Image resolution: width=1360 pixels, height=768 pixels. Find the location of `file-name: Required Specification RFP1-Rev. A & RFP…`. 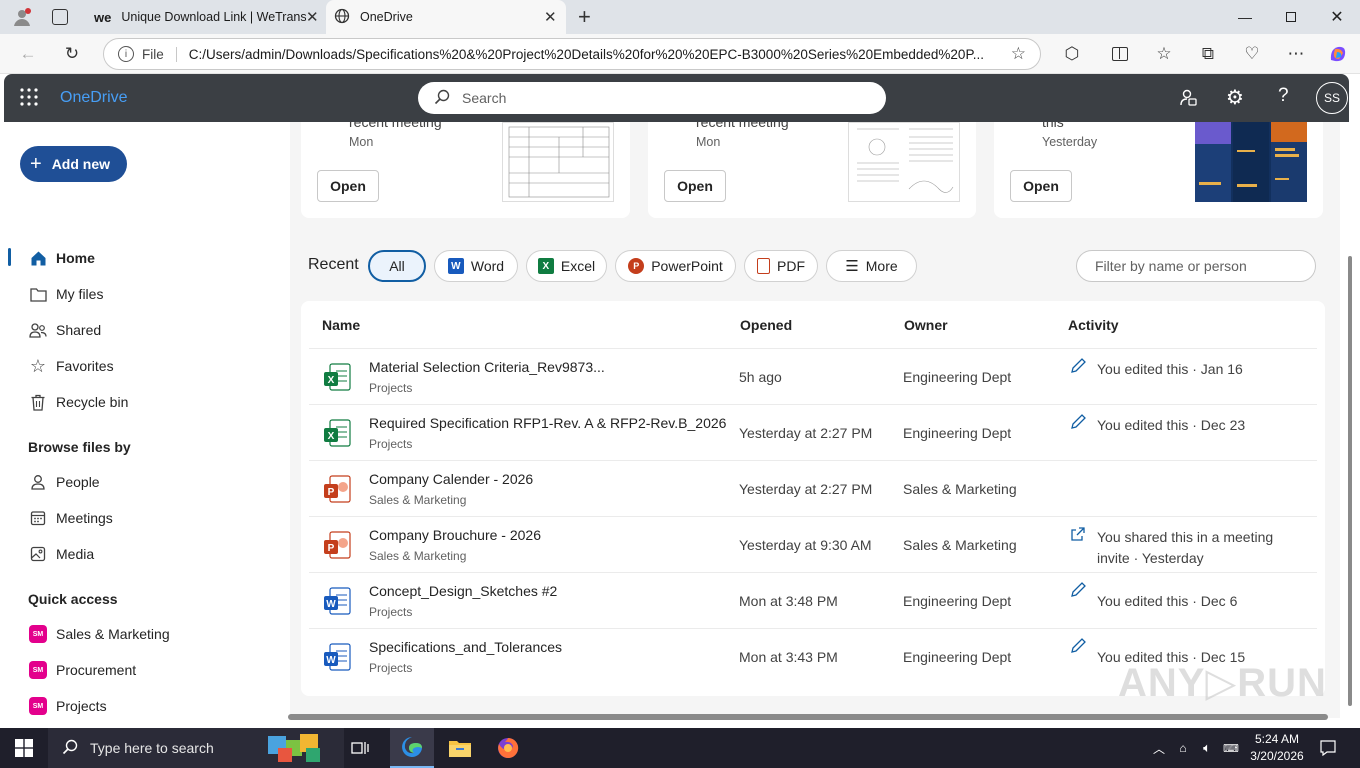

file-name: Required Specification RFP1-Rev. A & RFP… is located at coordinates (547, 423).